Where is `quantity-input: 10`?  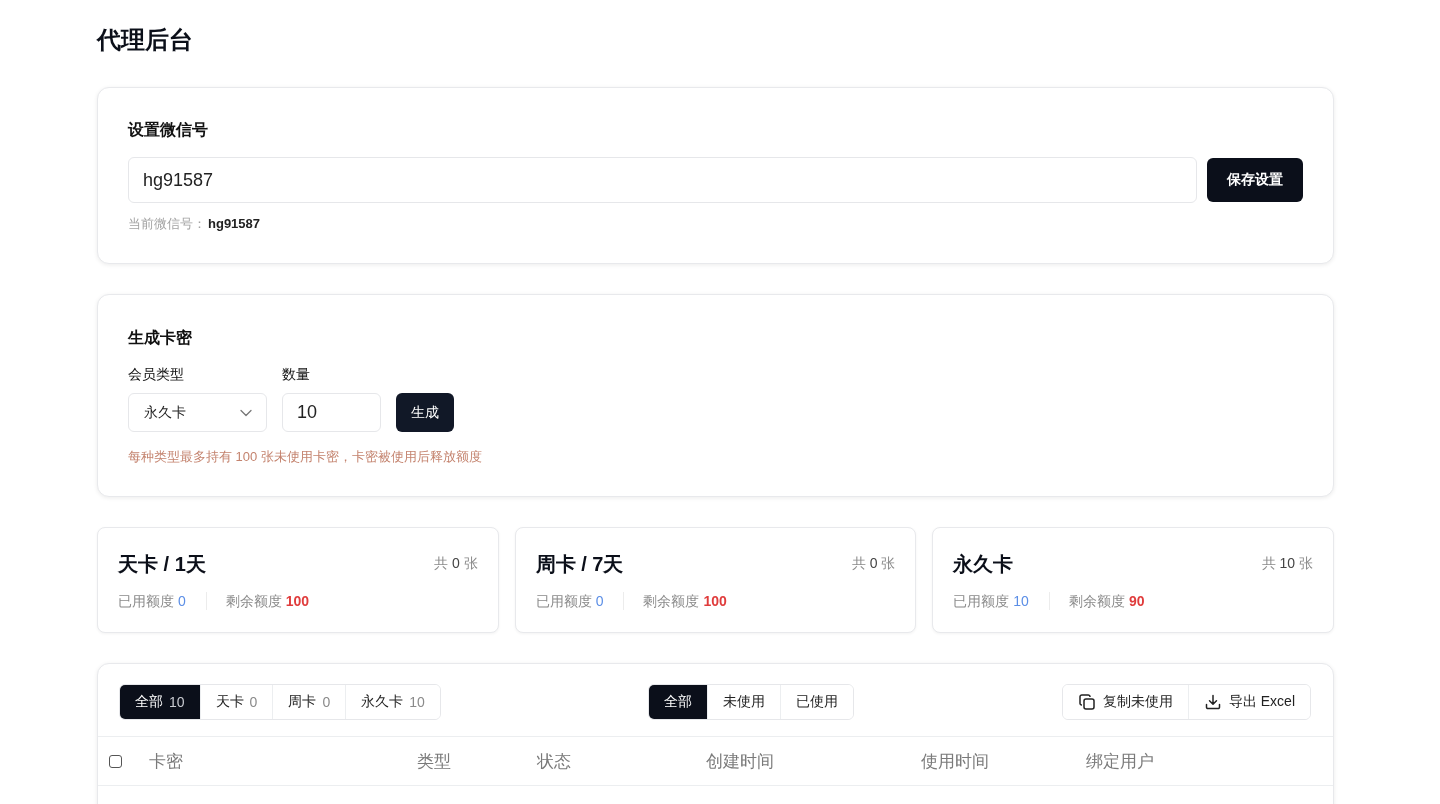 quantity-input: 10 is located at coordinates (331, 412).